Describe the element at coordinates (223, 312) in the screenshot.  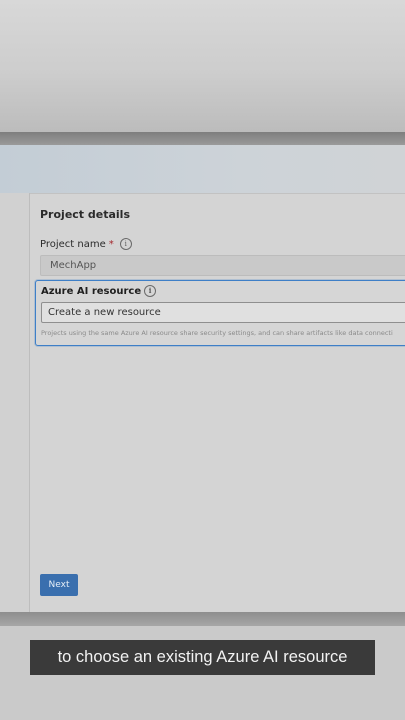
I see `azure-resource-select: Create a new resource` at that location.